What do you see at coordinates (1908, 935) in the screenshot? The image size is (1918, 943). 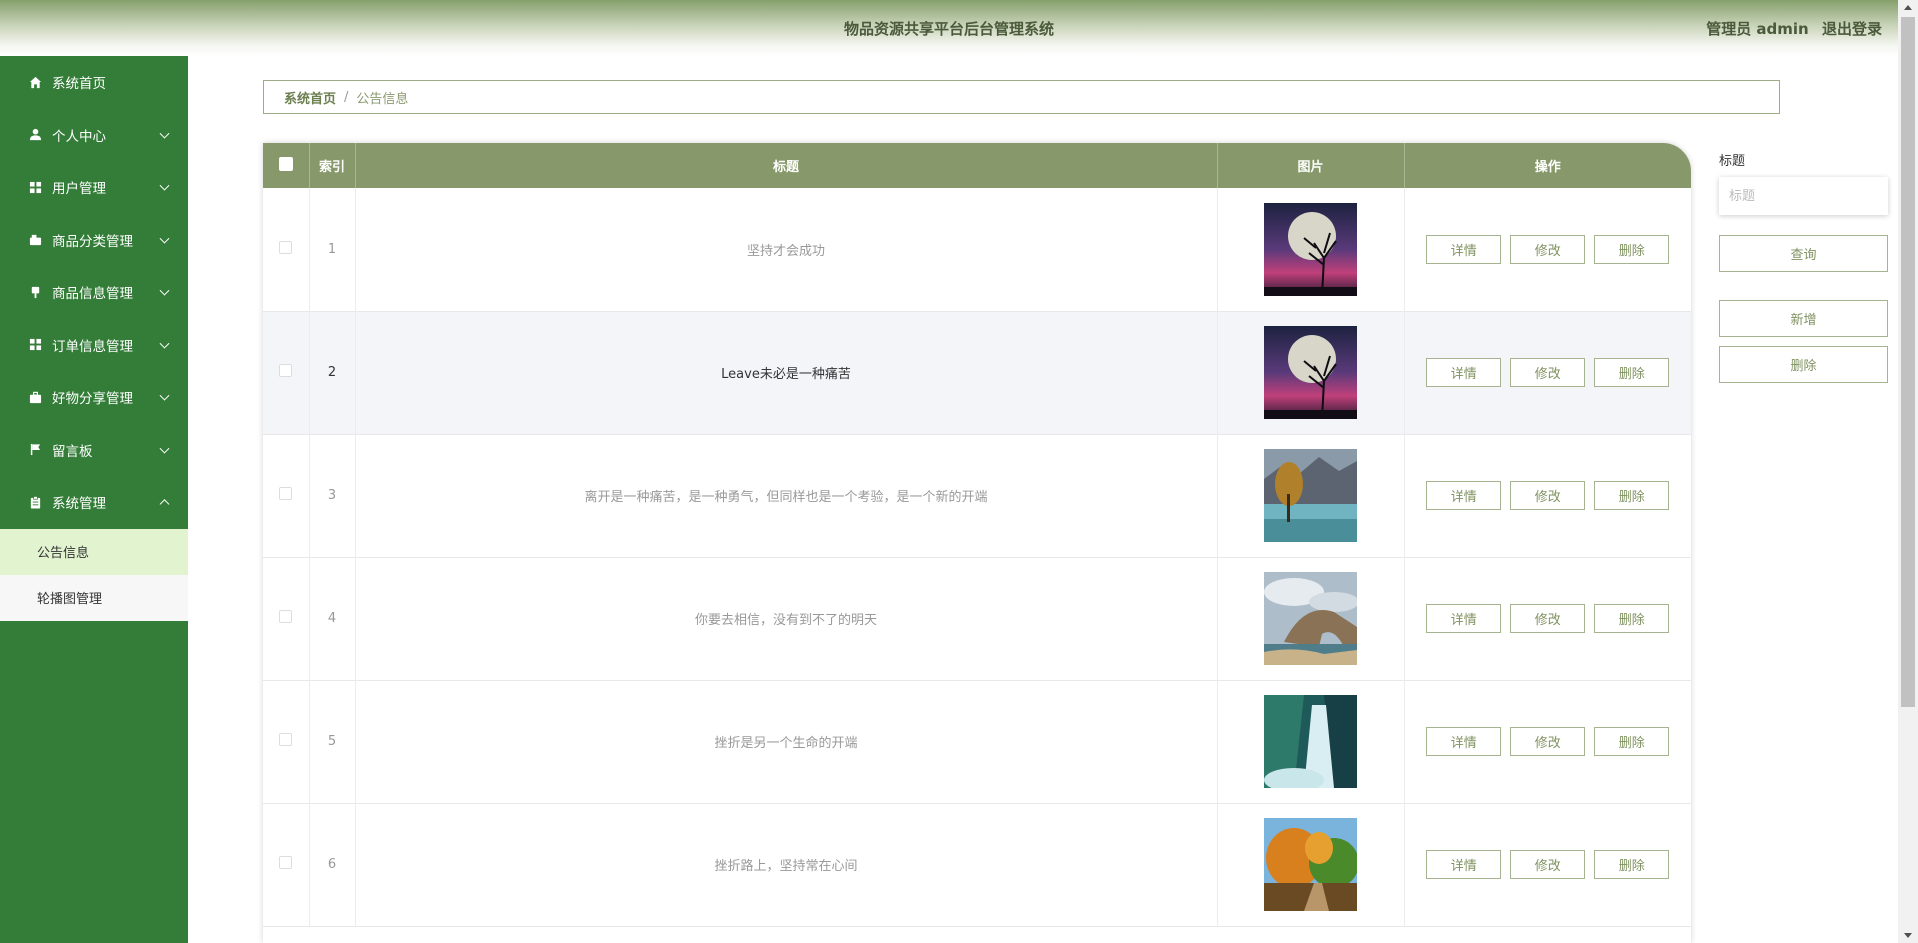 I see `scroll-down-arrow-icon` at bounding box center [1908, 935].